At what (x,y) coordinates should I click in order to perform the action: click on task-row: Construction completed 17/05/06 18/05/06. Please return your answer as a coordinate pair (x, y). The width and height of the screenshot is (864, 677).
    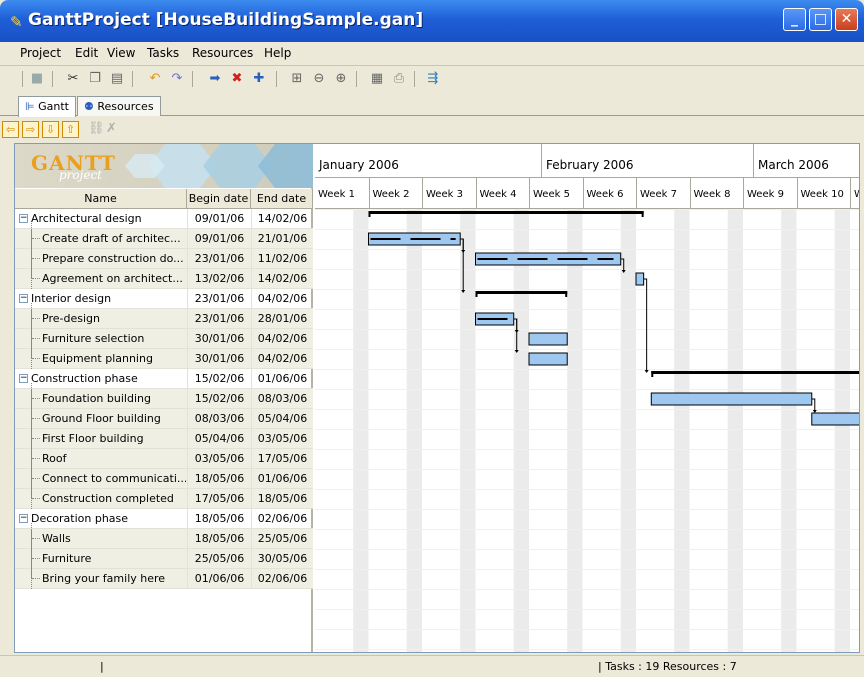
    Looking at the image, I should click on (164, 499).